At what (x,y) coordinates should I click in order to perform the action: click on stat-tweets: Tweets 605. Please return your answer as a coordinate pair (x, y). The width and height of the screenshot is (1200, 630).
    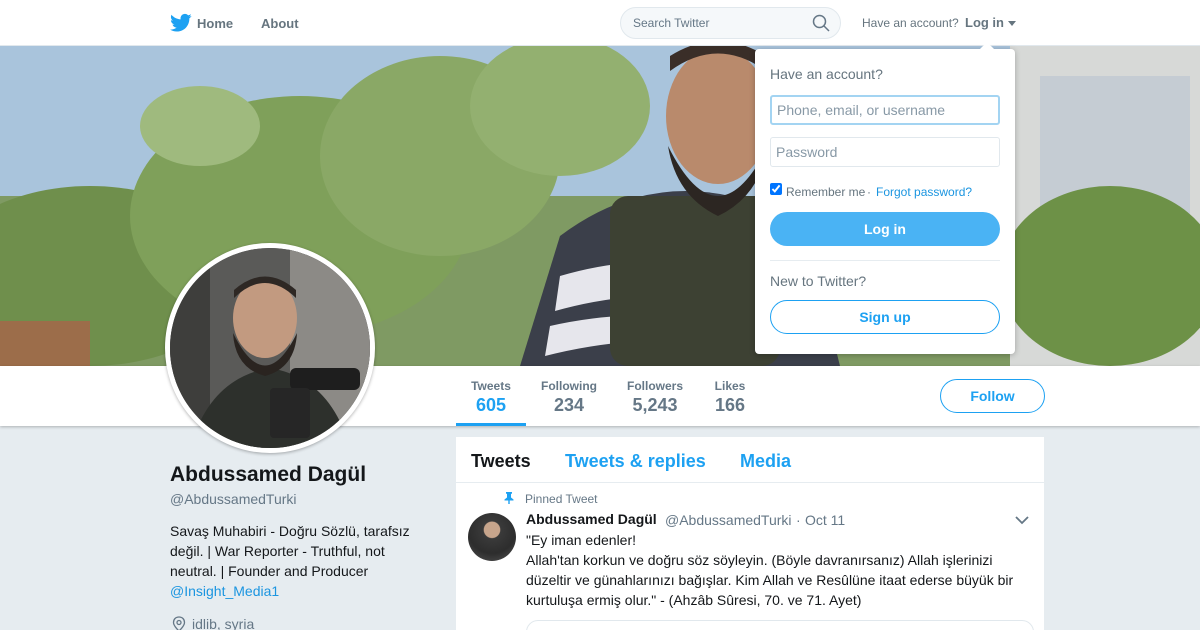
    Looking at the image, I should click on (491, 396).